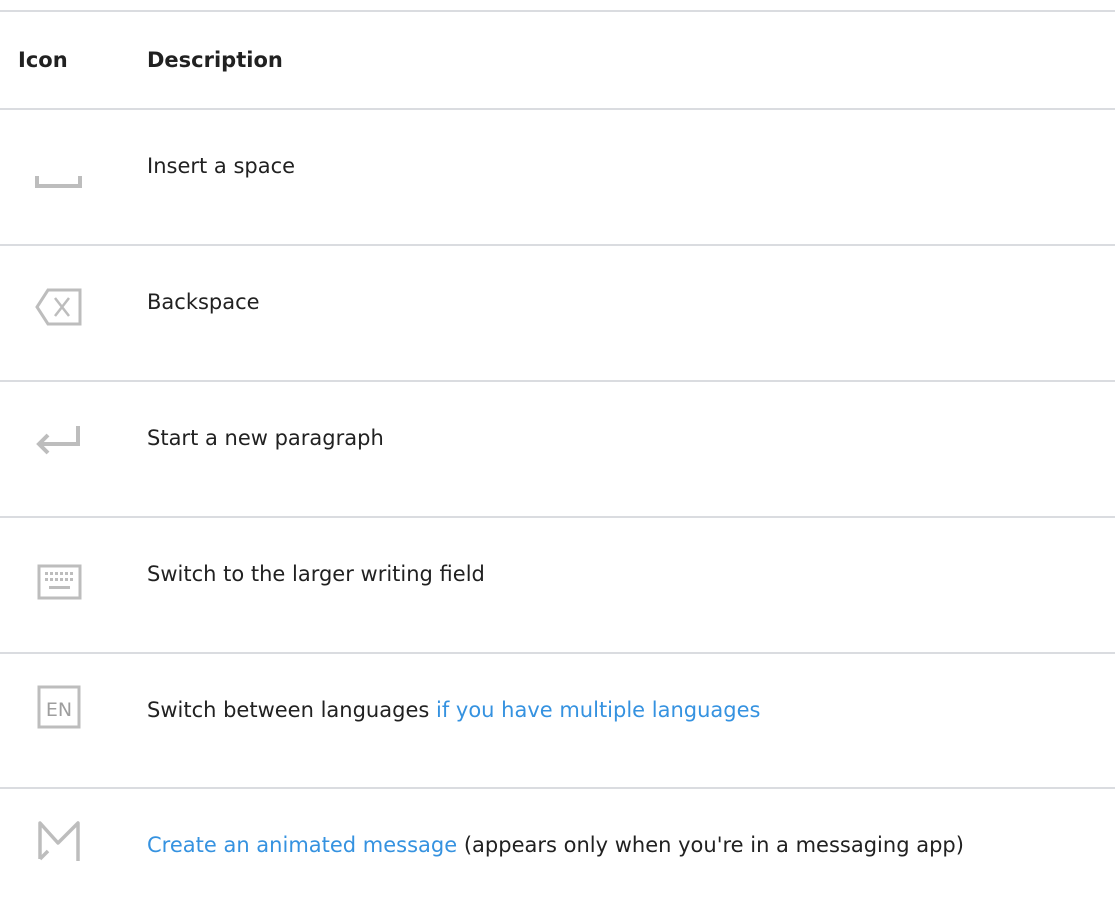 The width and height of the screenshot is (1115, 923). I want to click on backspace-icon, so click(64, 313).